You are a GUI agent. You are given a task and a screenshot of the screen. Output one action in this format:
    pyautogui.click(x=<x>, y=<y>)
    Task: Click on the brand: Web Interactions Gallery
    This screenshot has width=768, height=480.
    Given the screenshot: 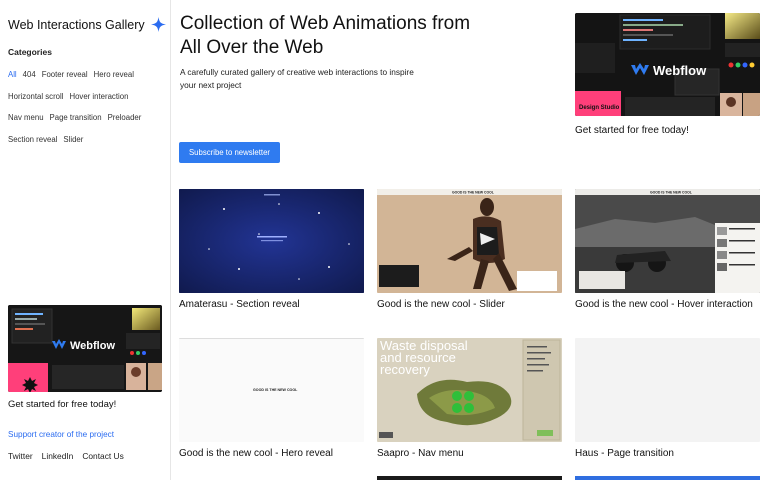 What is the action you would take?
    pyautogui.click(x=87, y=24)
    